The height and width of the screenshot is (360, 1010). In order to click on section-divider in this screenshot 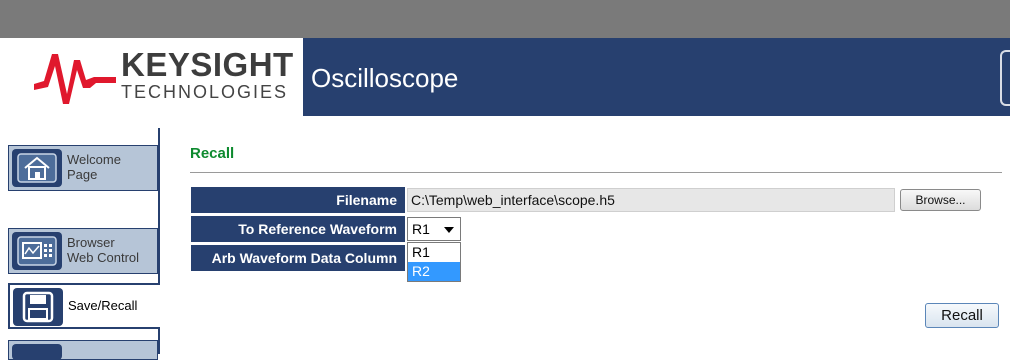, I will do `click(596, 172)`.